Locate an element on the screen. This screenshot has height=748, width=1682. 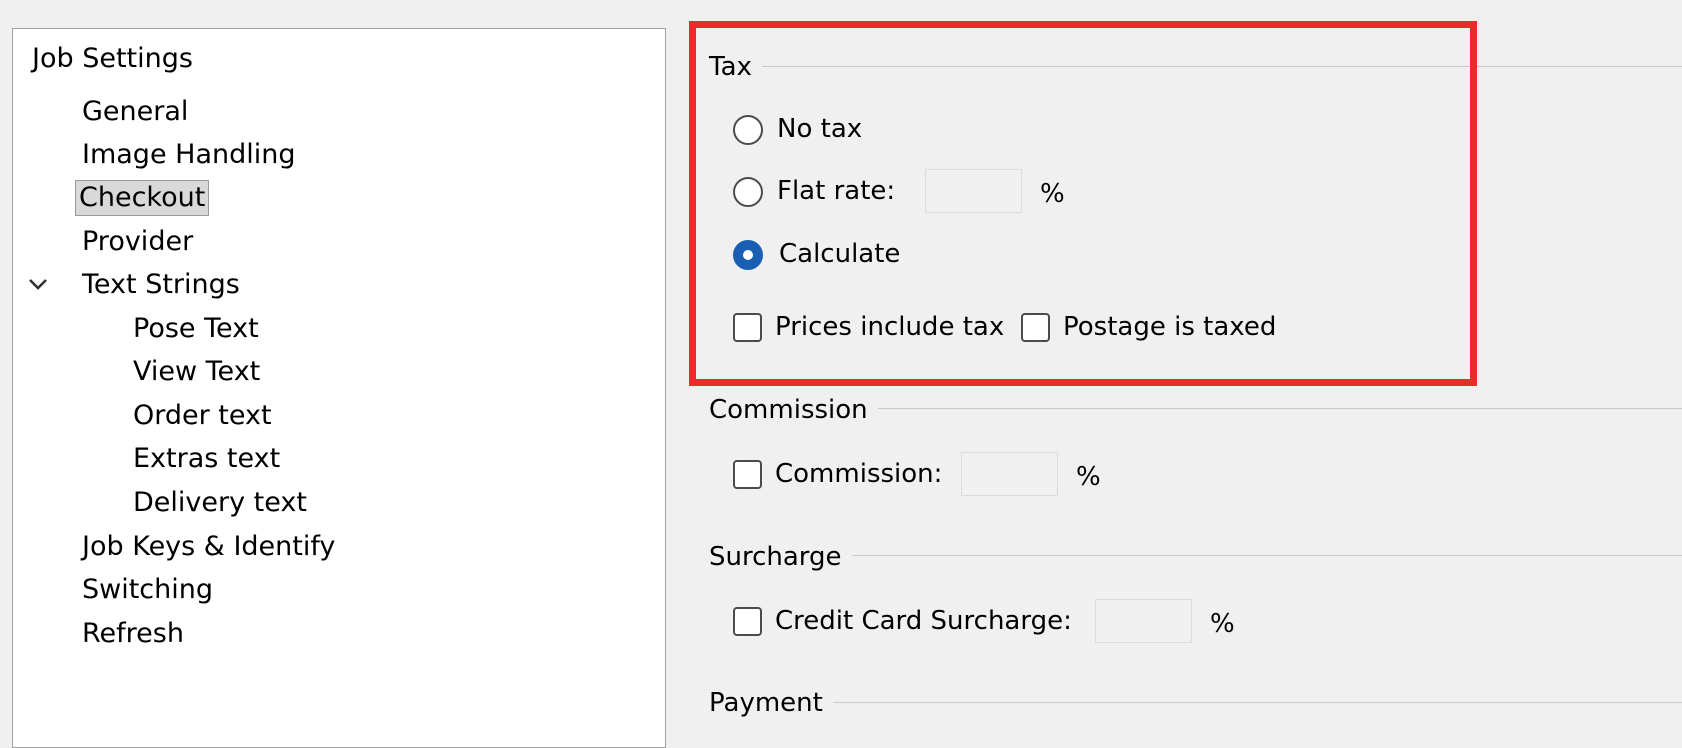
tree-item-label: View Text is located at coordinates (197, 371).